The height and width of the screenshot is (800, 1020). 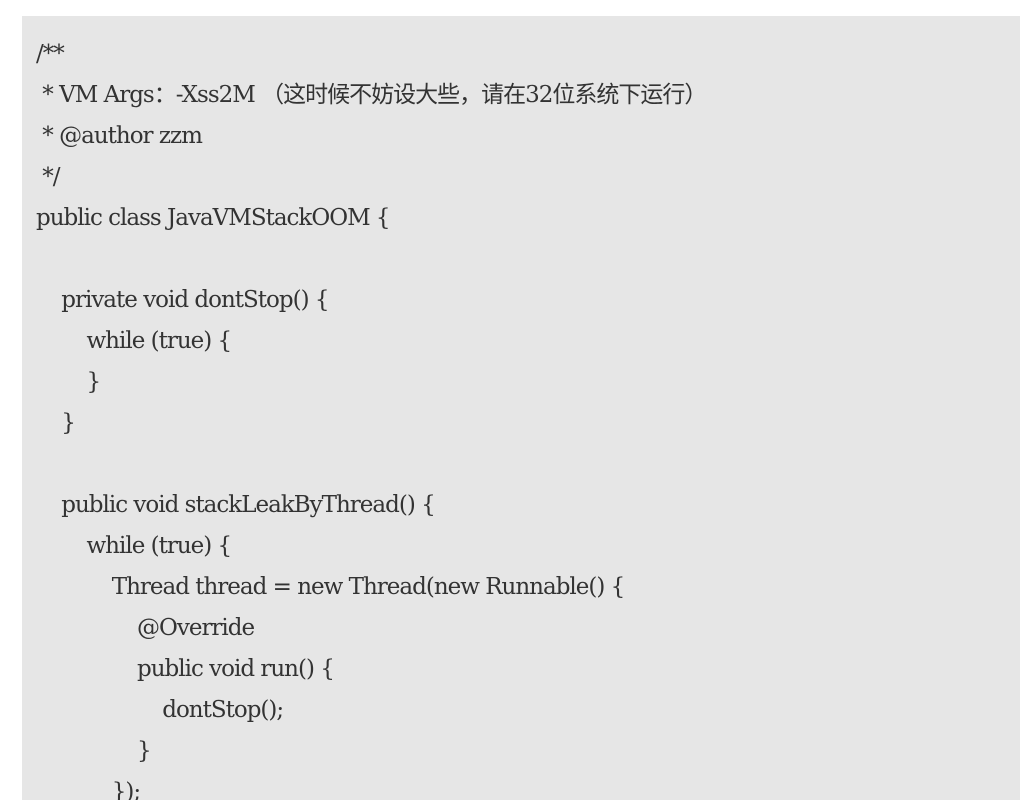 What do you see at coordinates (88, 789) in the screenshot?
I see `code-line: });` at bounding box center [88, 789].